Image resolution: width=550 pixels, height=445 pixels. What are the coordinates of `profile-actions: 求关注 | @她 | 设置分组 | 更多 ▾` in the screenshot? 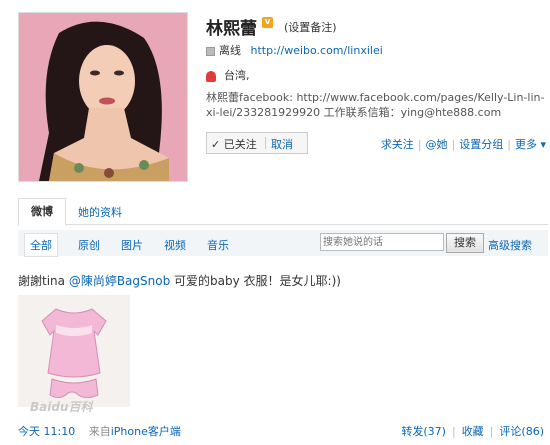 It's located at (463, 144).